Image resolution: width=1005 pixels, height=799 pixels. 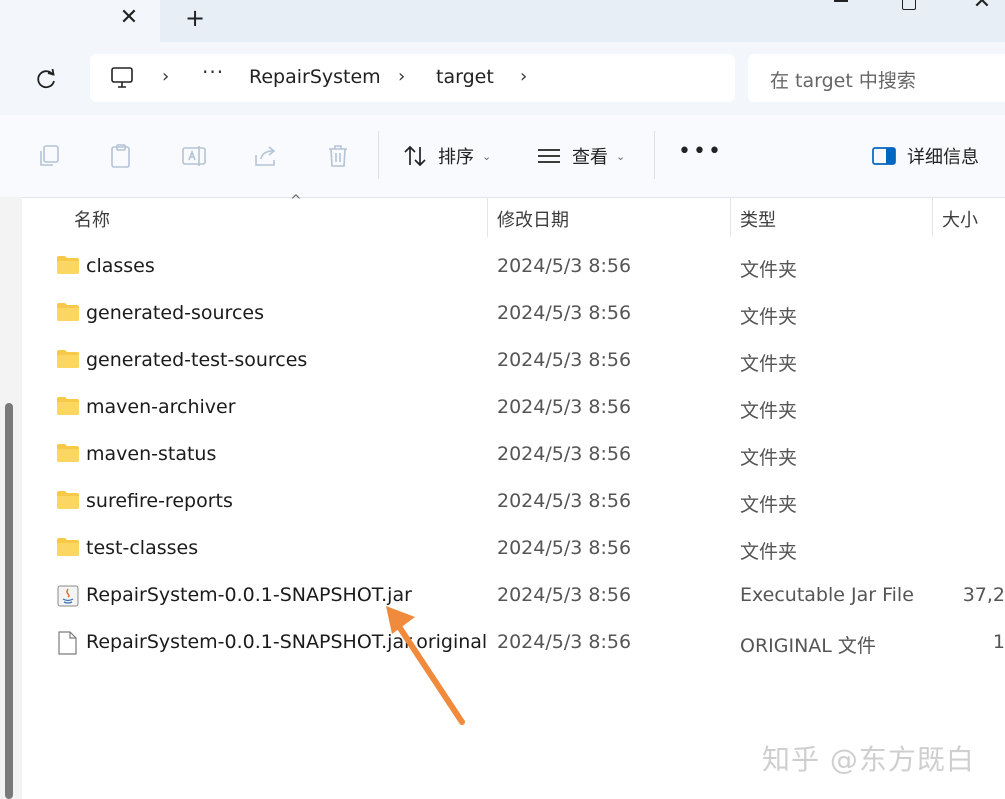 What do you see at coordinates (841, 4) in the screenshot?
I see `minimize-button` at bounding box center [841, 4].